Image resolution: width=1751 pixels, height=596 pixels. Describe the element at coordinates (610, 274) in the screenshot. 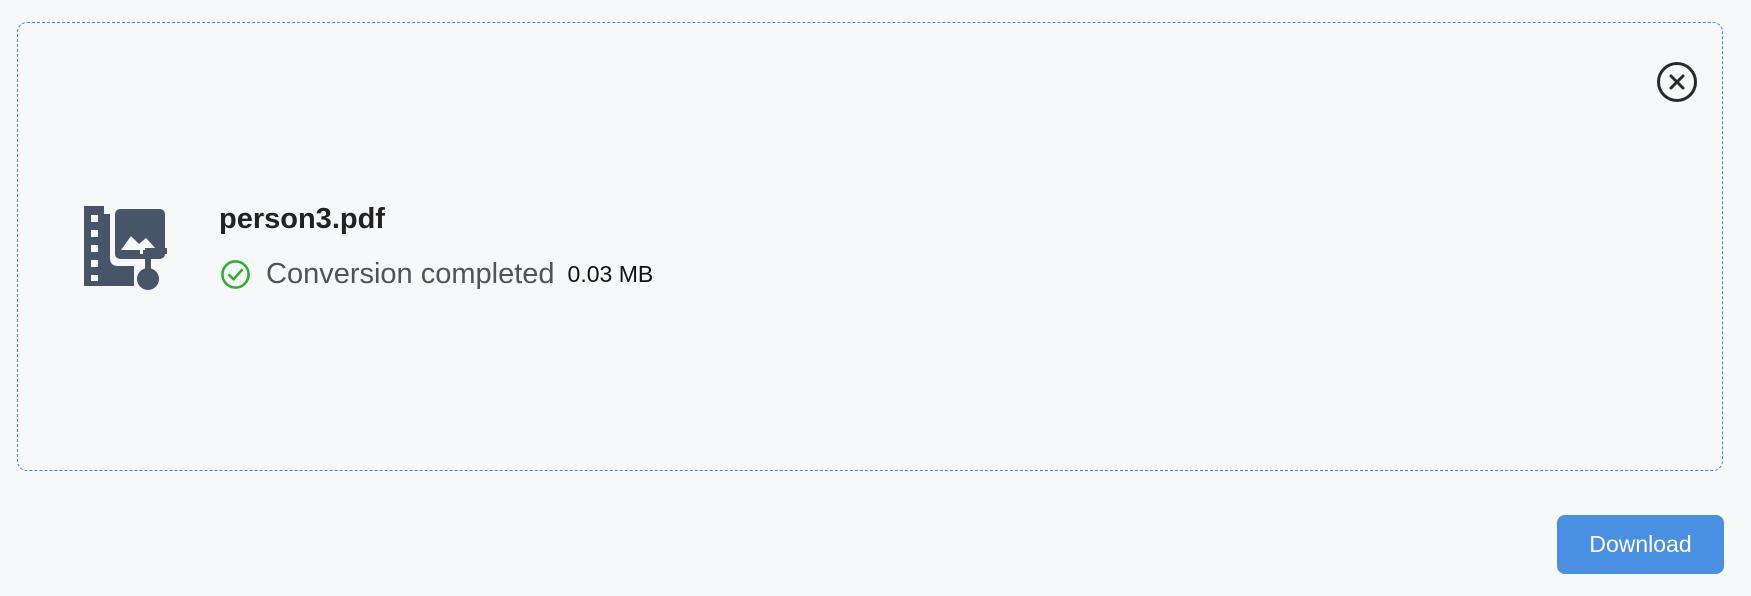

I see `file-size: 0.03 MB` at that location.